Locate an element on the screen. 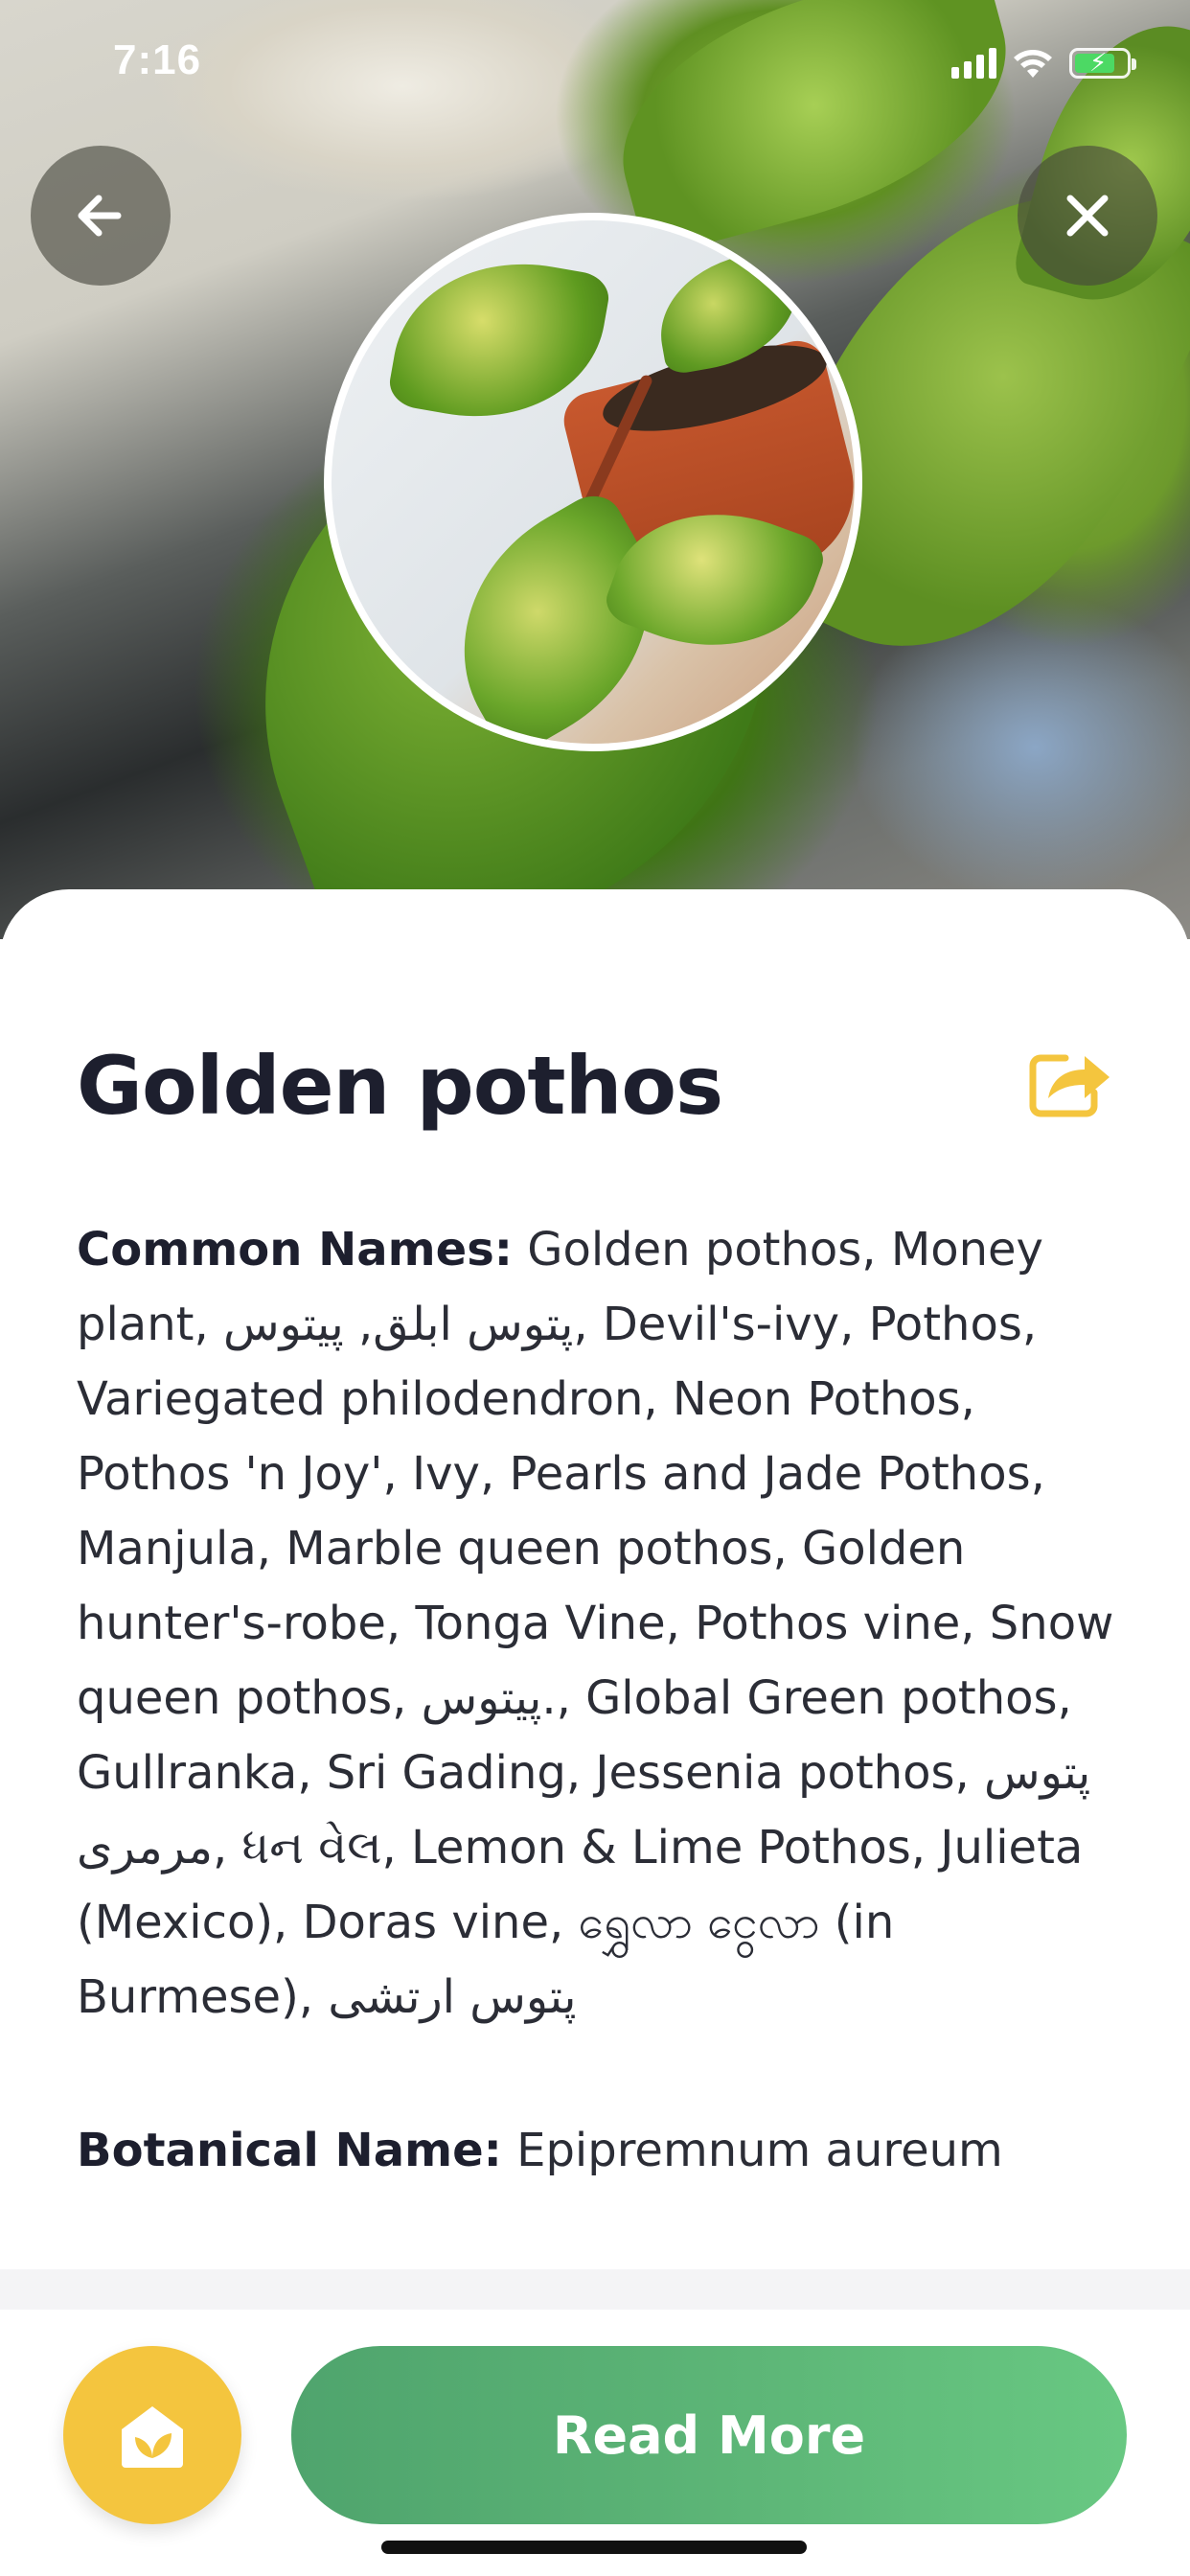 This screenshot has height=2576, width=1190. plant-house-icon is located at coordinates (152, 2437).